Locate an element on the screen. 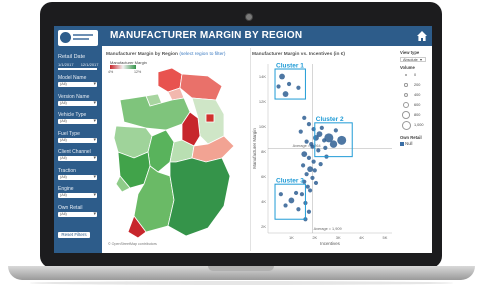 This screenshot has height=288, width=483. app-logo is located at coordinates (78, 38).